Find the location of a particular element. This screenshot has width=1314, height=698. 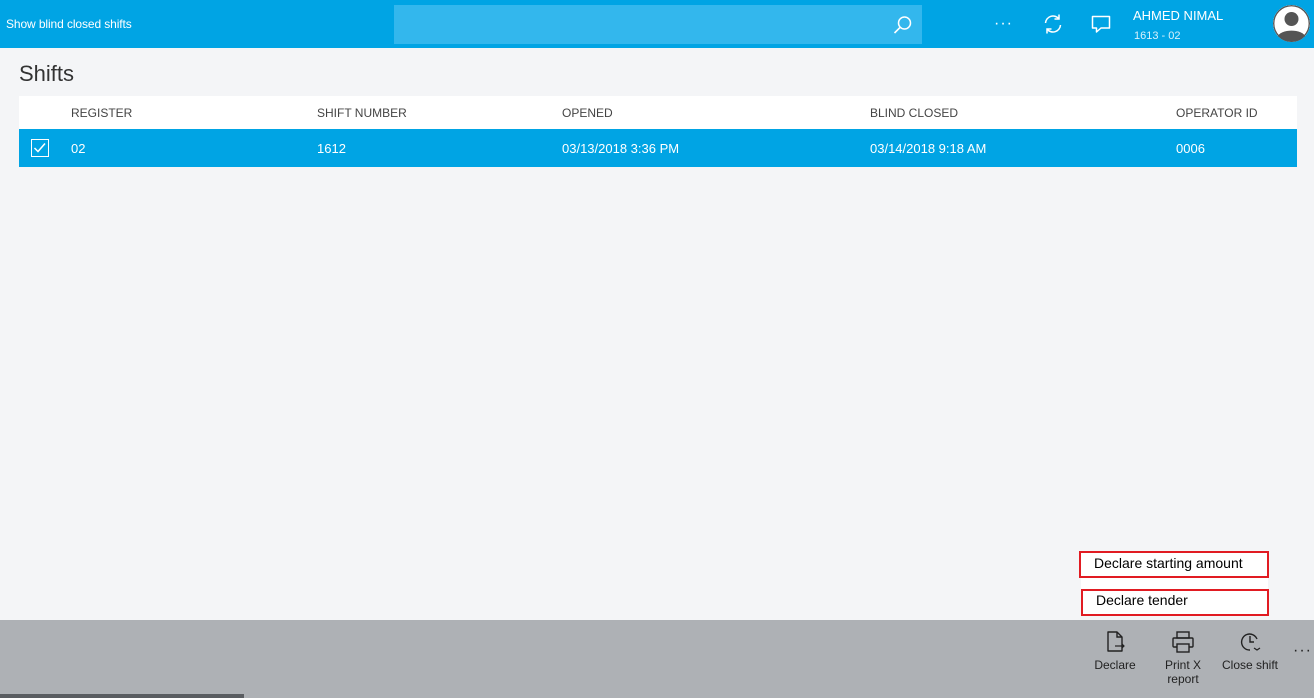

column-header-shift-number: SHIFT NUMBER is located at coordinates (362, 113).